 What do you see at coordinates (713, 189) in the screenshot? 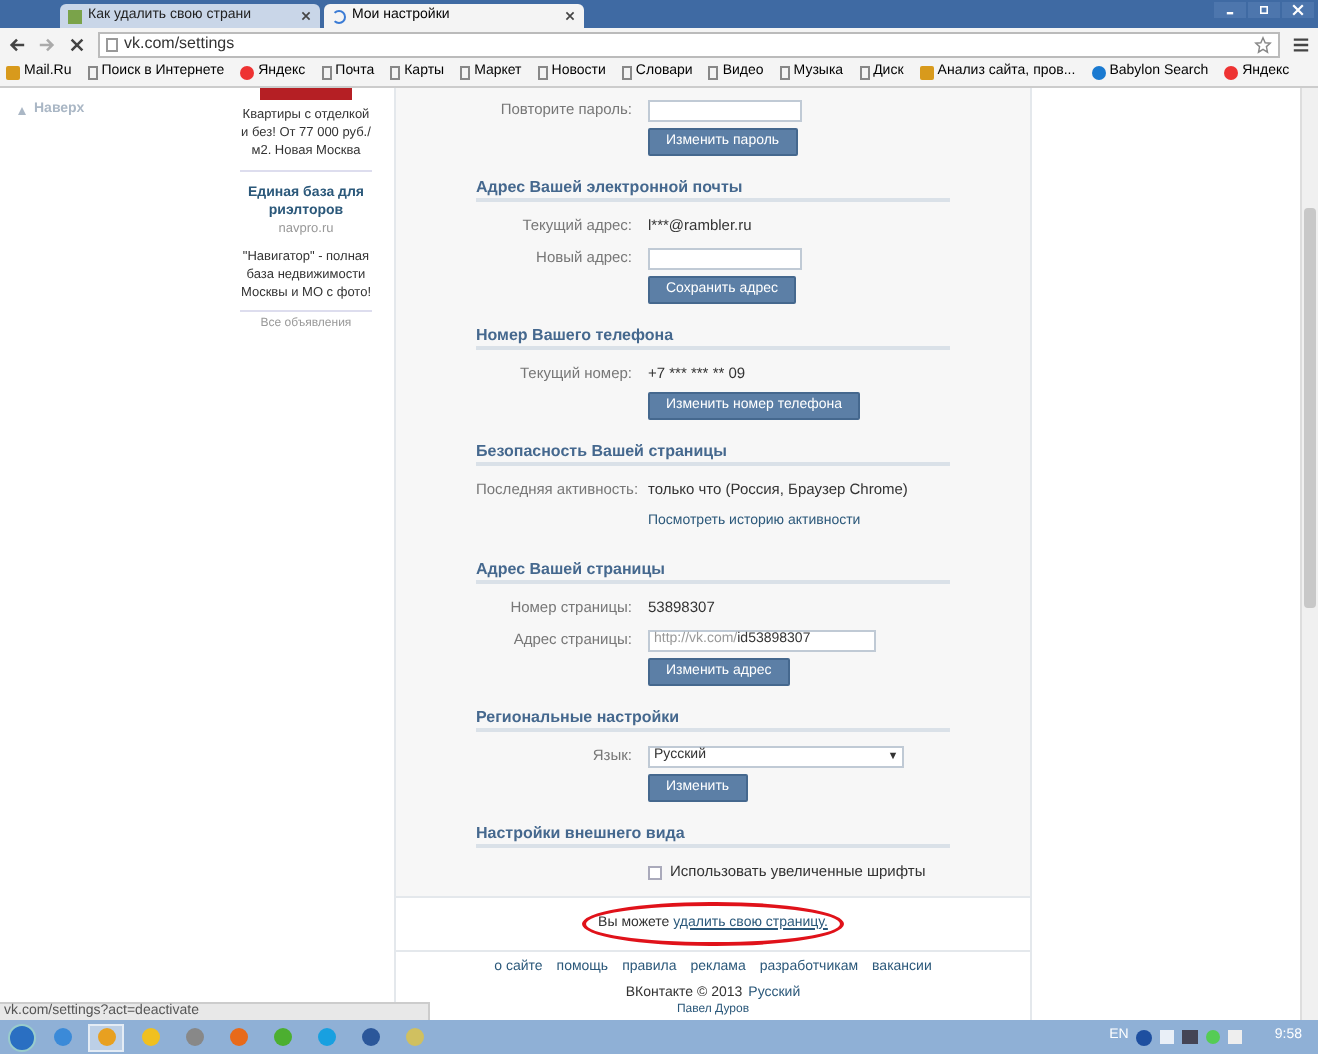
I see `section-title: Адрес Вашей электронной почты` at bounding box center [713, 189].